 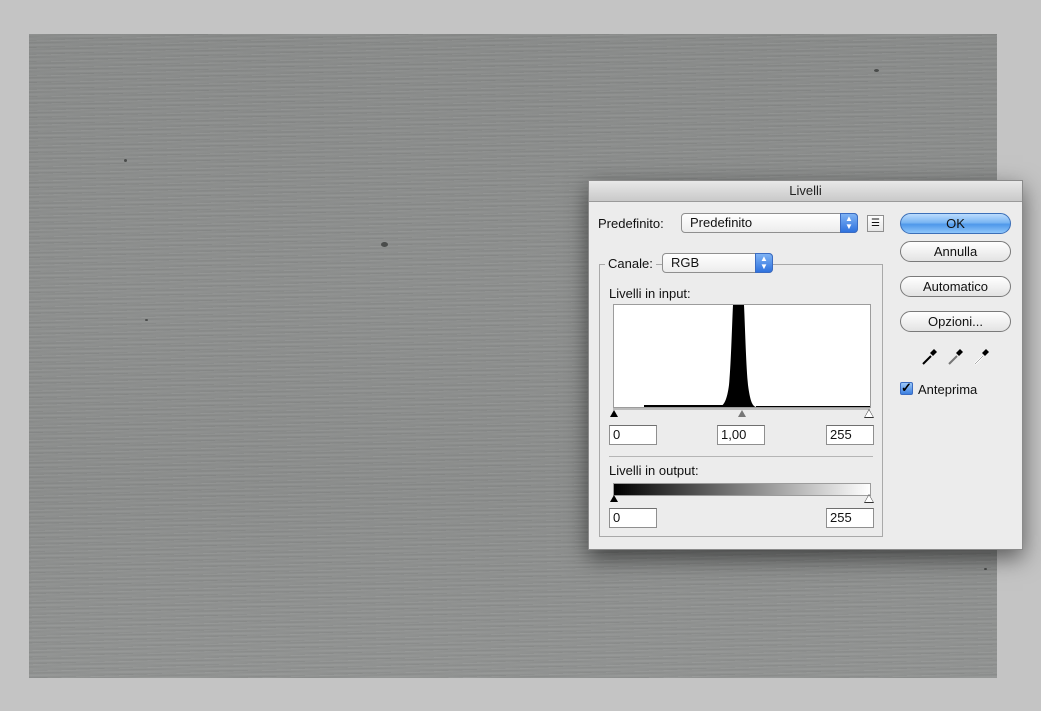 What do you see at coordinates (741, 456) in the screenshot?
I see `section-divider` at bounding box center [741, 456].